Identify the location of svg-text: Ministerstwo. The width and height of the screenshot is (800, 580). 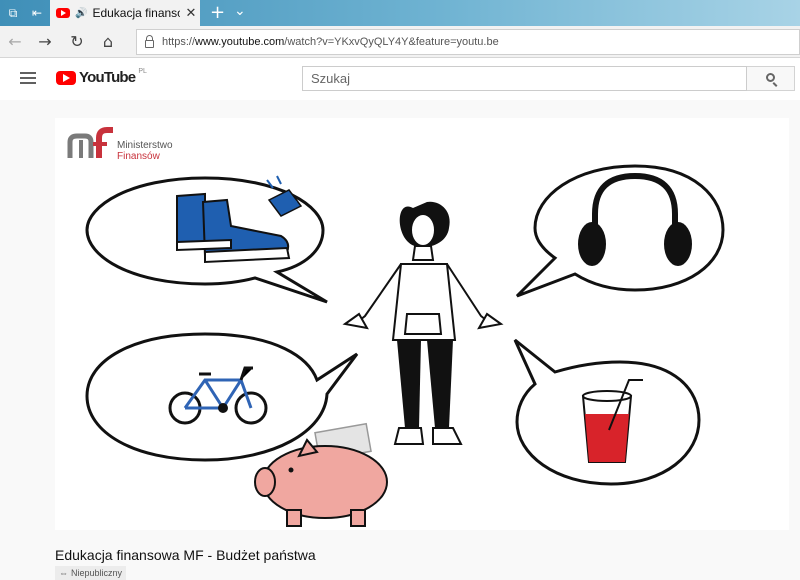
(145, 145).